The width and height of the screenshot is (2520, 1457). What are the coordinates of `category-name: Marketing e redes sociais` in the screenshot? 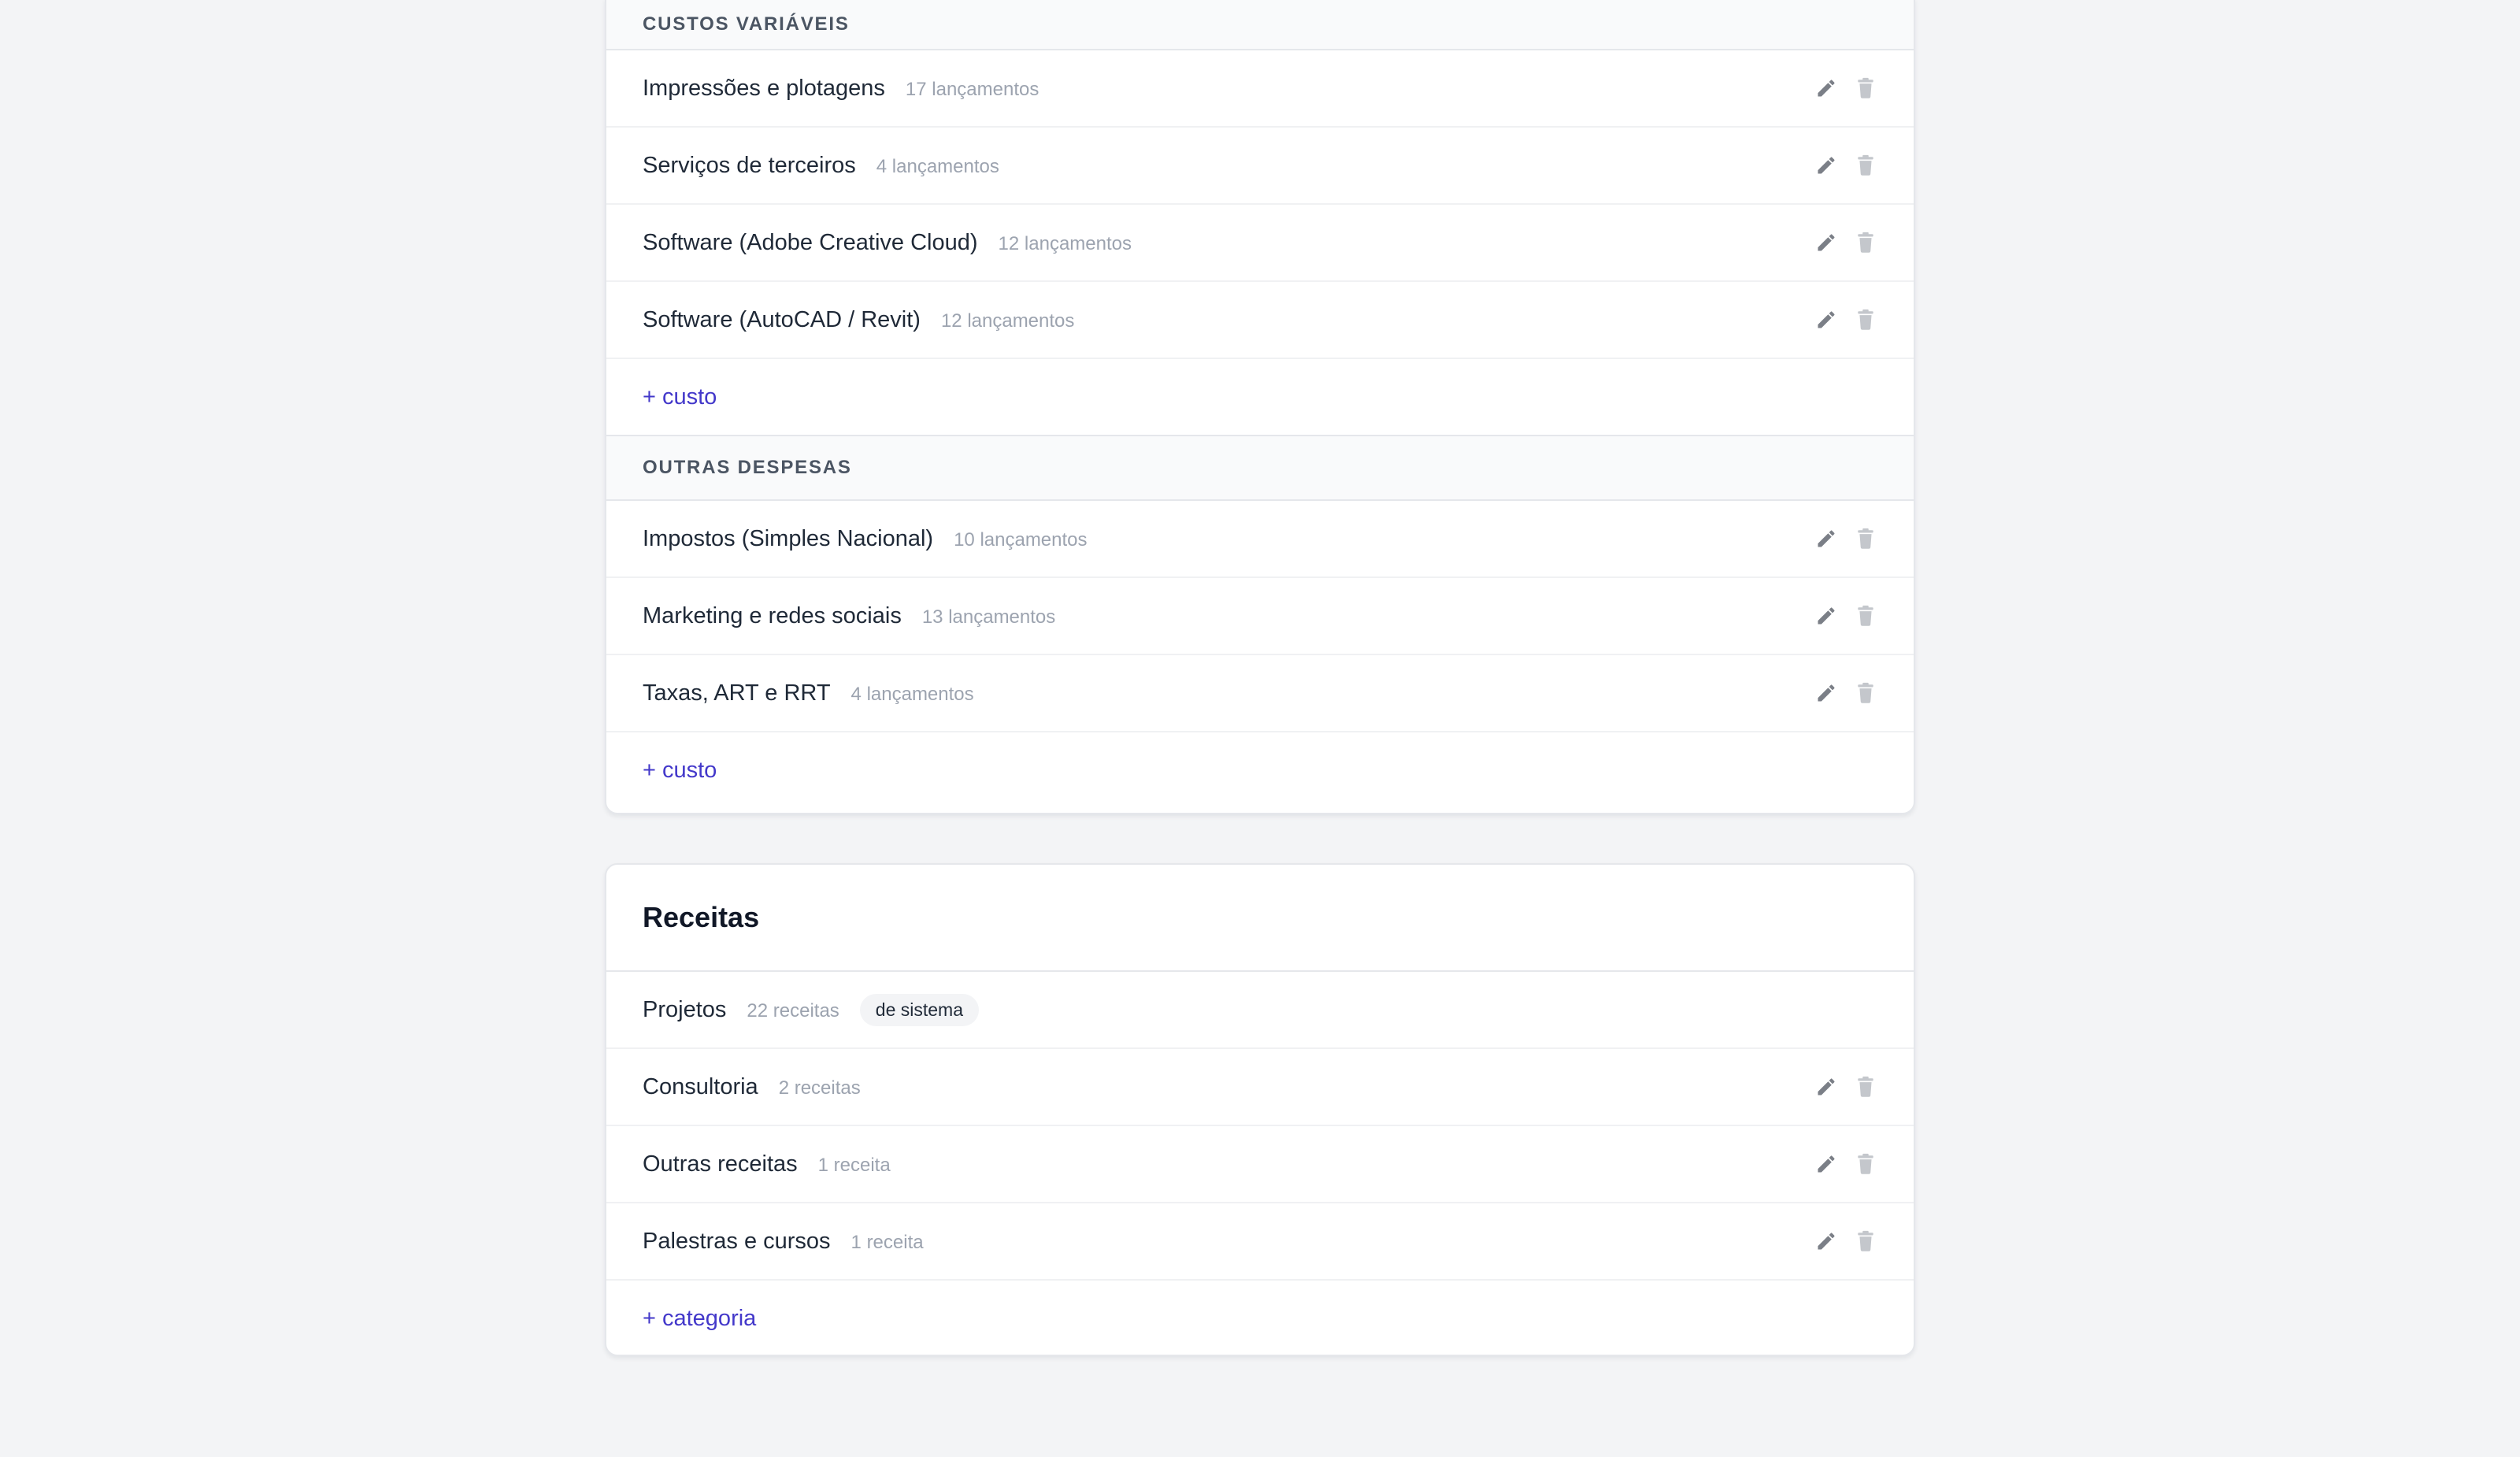 It's located at (772, 615).